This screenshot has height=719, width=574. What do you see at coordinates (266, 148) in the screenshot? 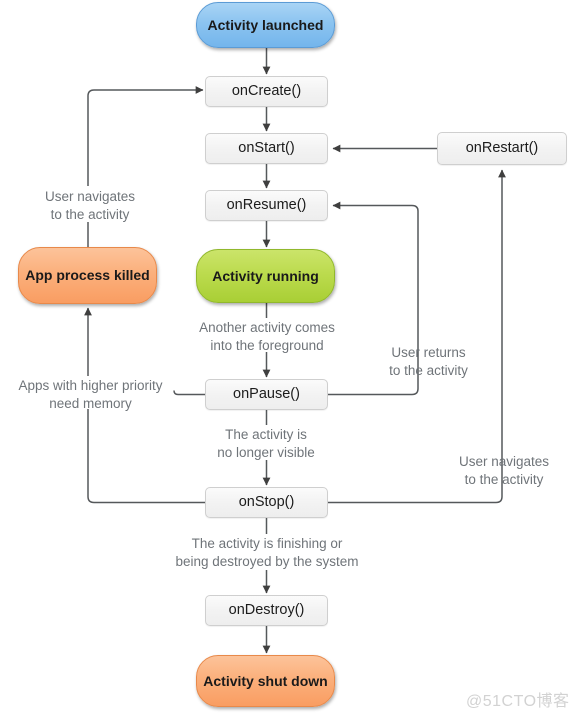
I see `node-on-start: onStart()` at bounding box center [266, 148].